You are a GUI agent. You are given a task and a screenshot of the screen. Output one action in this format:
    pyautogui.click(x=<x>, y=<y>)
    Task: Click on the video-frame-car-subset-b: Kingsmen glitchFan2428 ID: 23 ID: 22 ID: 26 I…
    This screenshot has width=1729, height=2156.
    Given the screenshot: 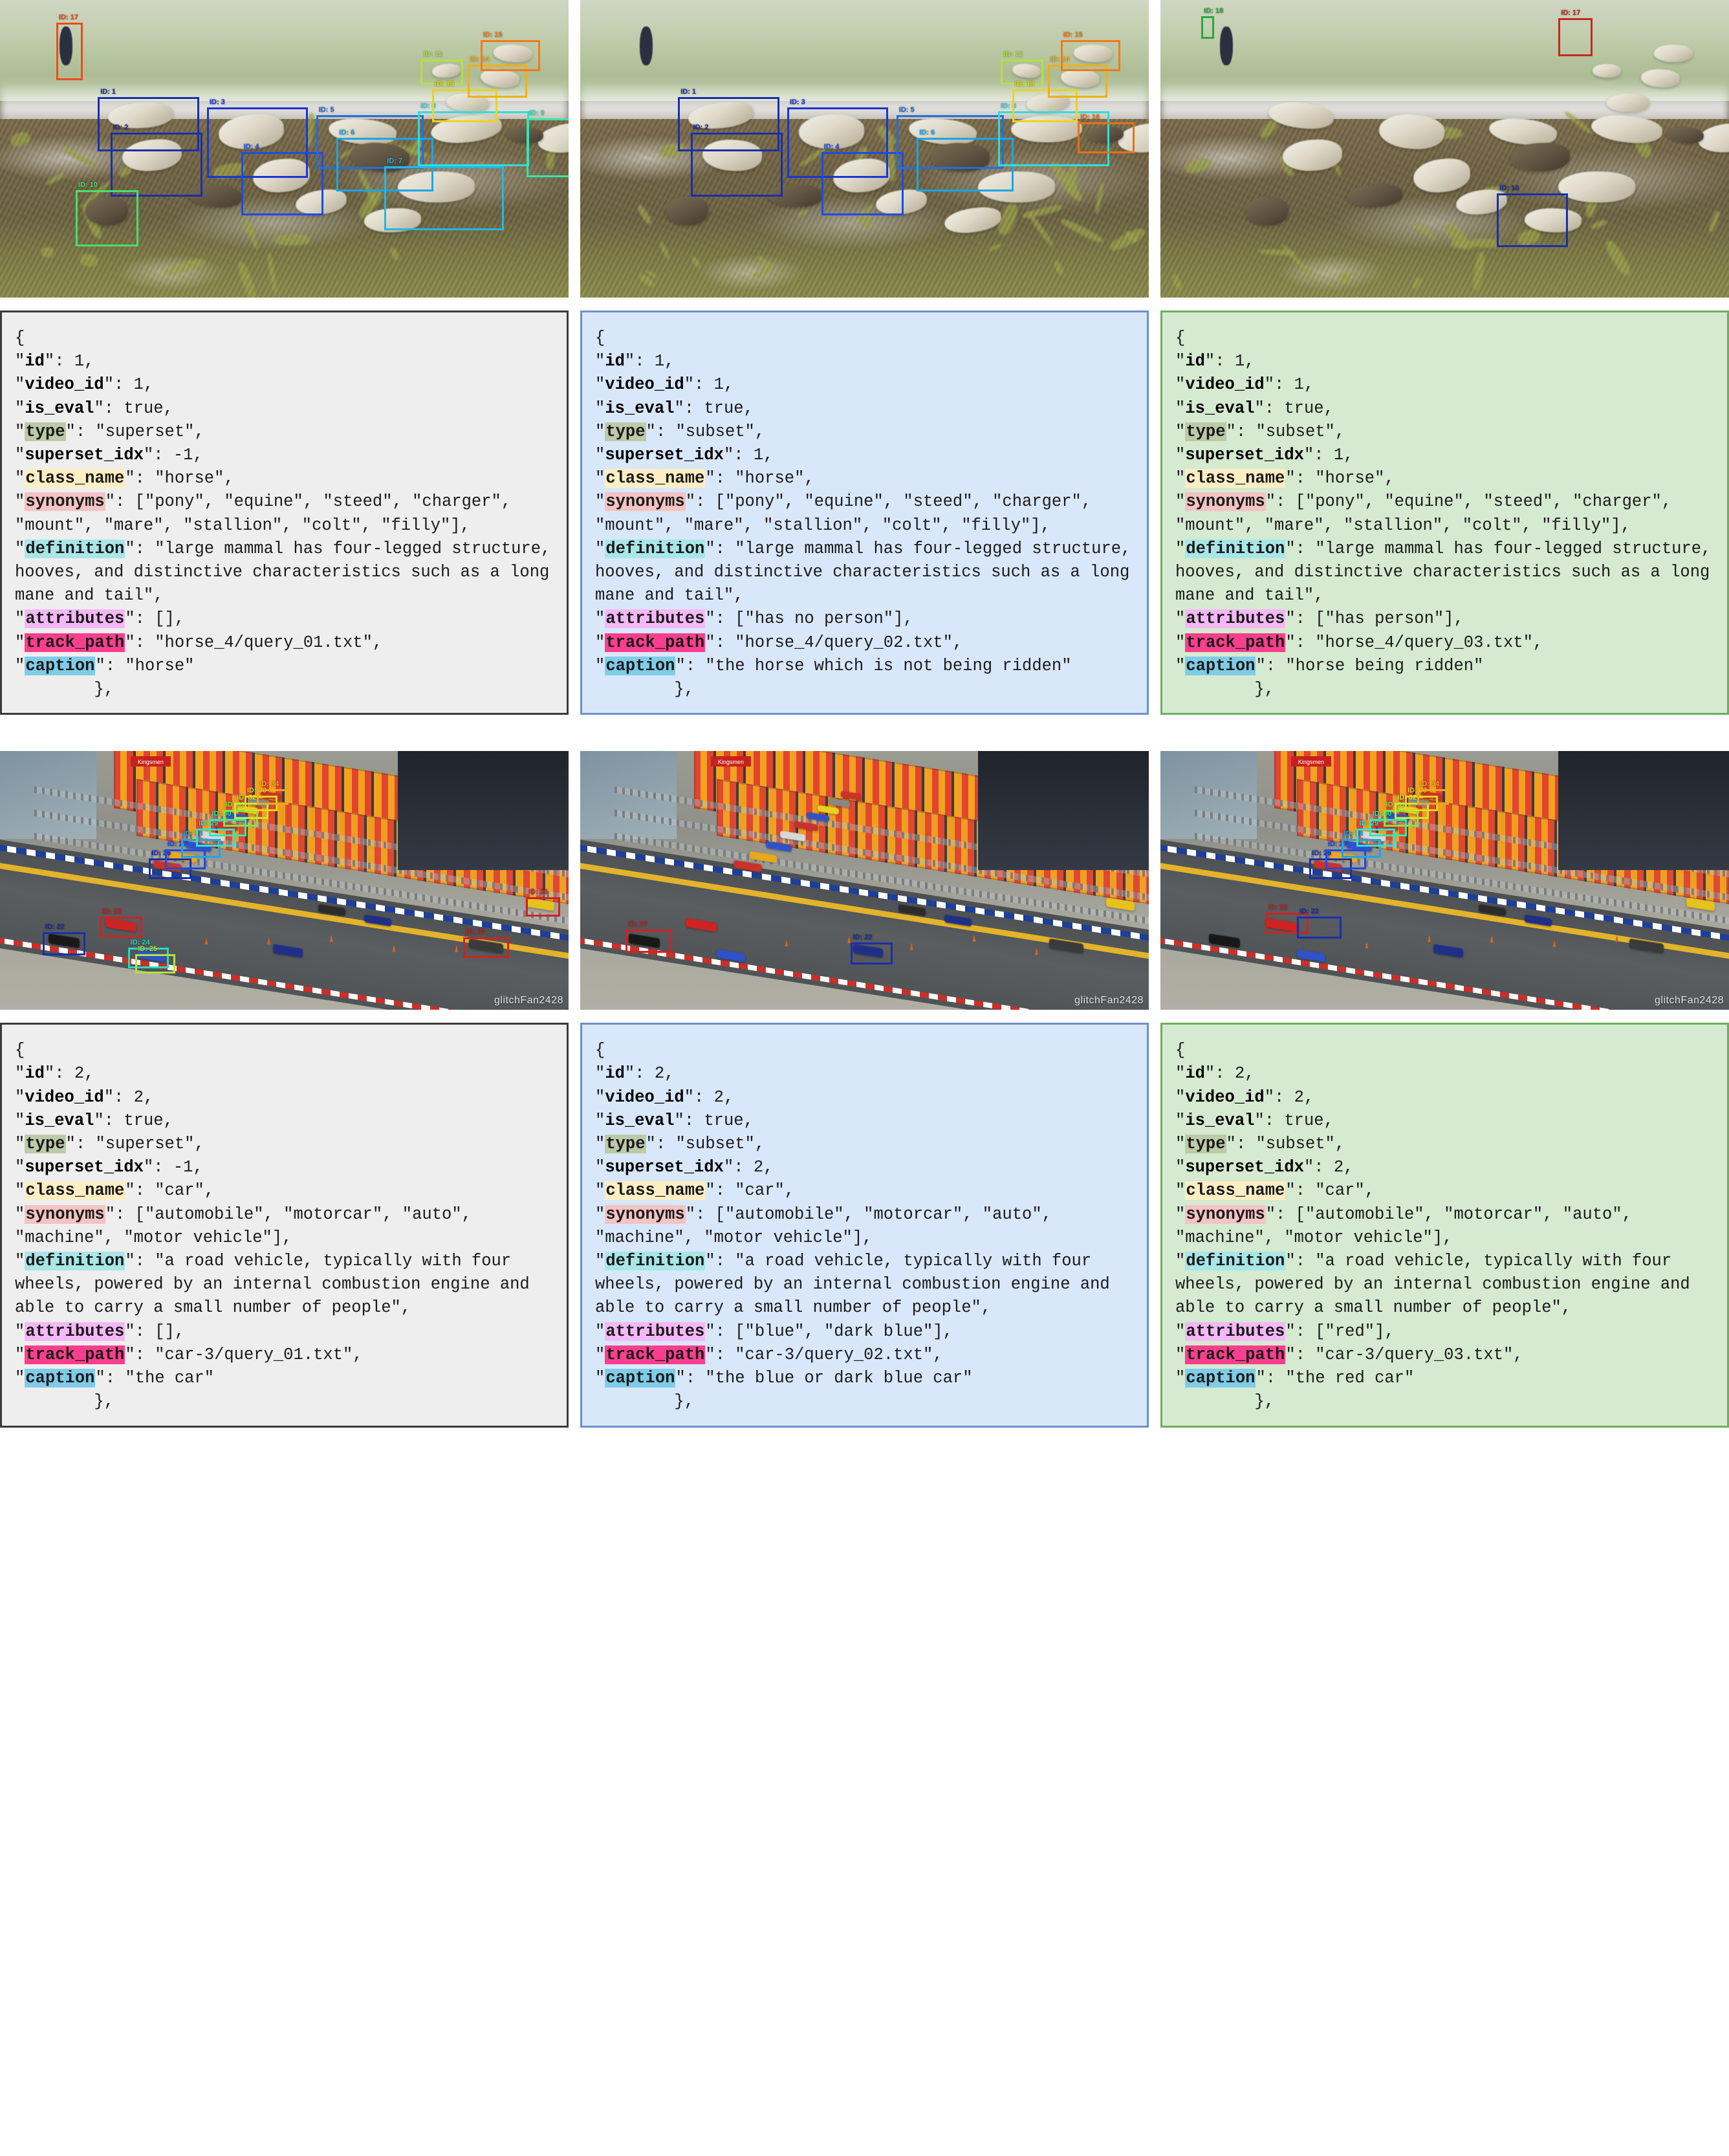 What is the action you would take?
    pyautogui.click(x=1444, y=880)
    